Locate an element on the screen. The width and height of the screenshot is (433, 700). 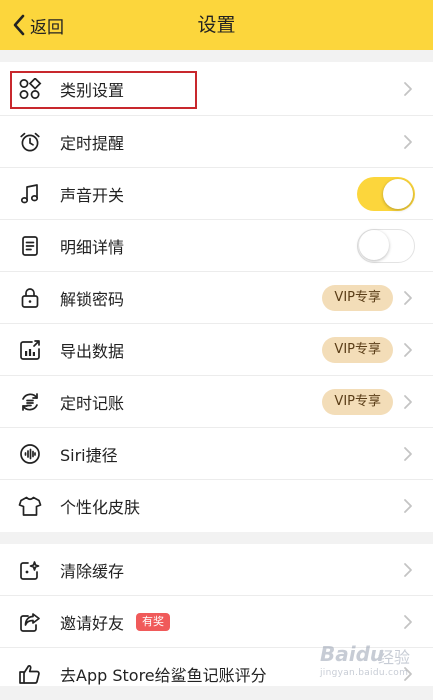
settings-item-reminder: 定时提醒 is located at coordinates (216, 142).